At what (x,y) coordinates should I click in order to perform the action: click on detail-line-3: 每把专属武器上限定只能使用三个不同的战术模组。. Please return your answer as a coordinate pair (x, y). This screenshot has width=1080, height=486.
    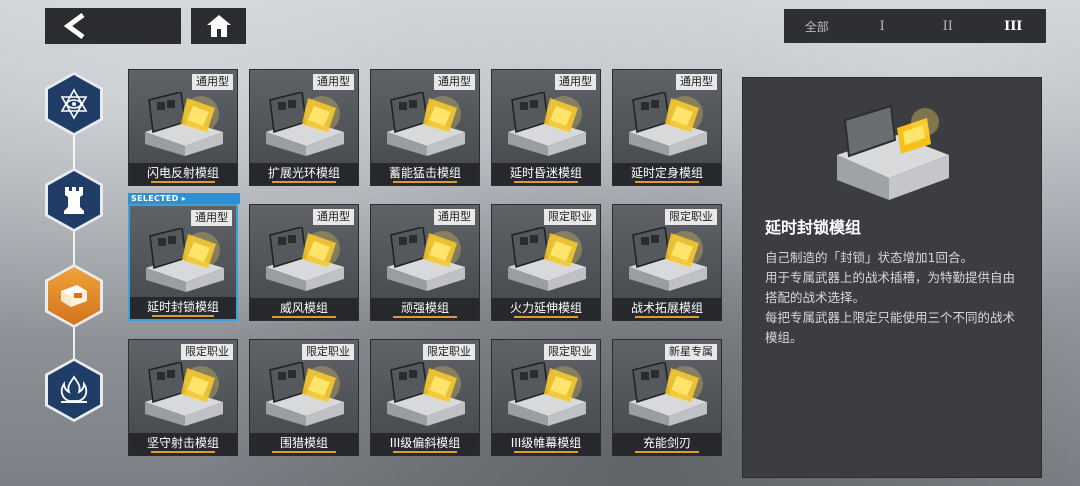
    Looking at the image, I should click on (890, 327).